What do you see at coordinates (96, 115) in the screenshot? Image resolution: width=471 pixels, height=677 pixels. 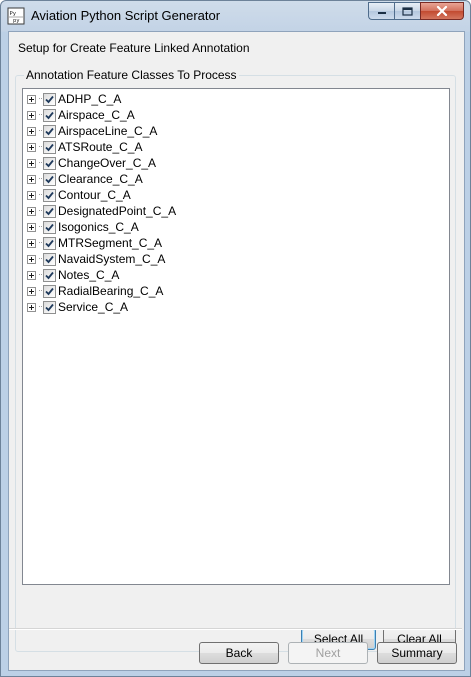 I see `tree-item-label: Airspace_C_A` at bounding box center [96, 115].